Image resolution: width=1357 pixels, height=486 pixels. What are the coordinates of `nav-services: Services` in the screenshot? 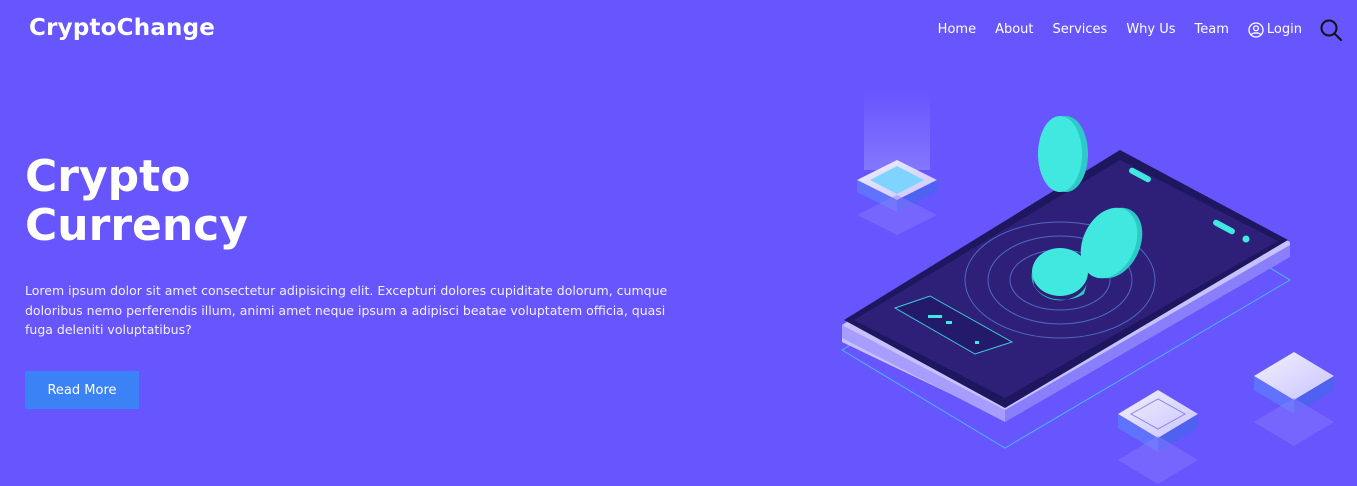 It's located at (1080, 30).